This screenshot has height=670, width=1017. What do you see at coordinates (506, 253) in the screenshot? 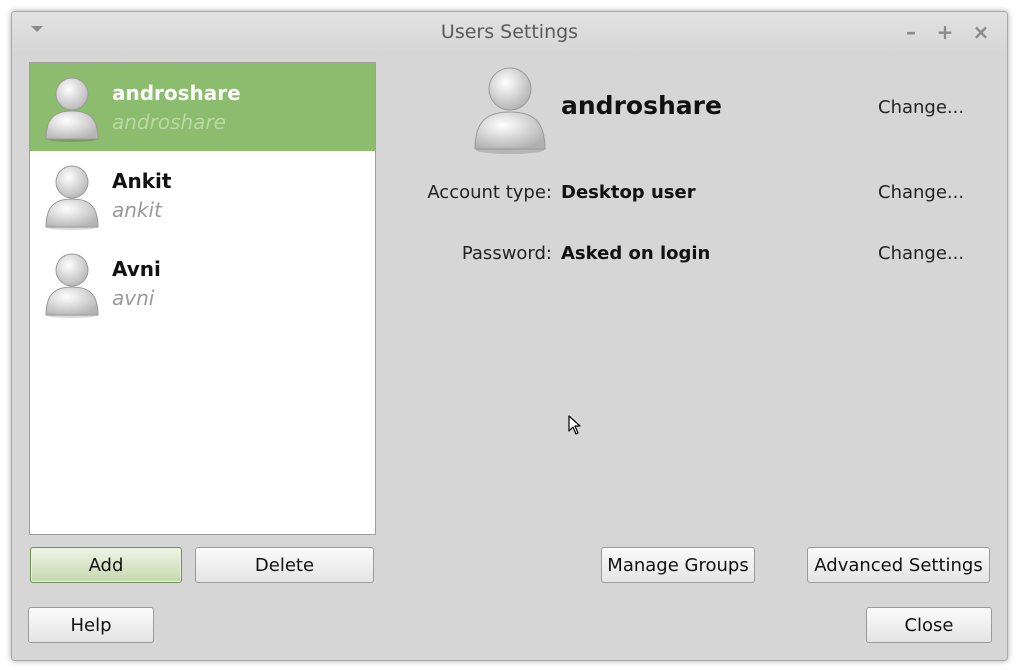
I see `password-label: Password:` at bounding box center [506, 253].